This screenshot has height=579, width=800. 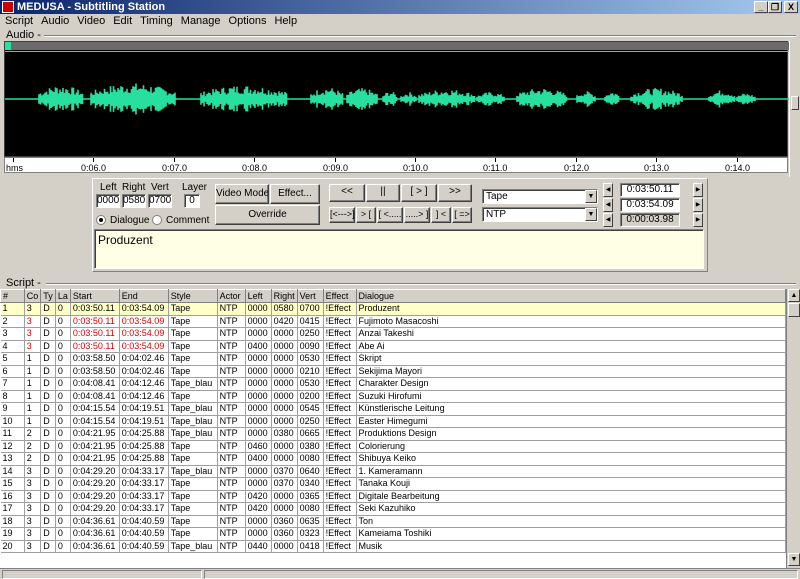 I want to click on play-selection-button: [ > ], so click(x=419, y=193).